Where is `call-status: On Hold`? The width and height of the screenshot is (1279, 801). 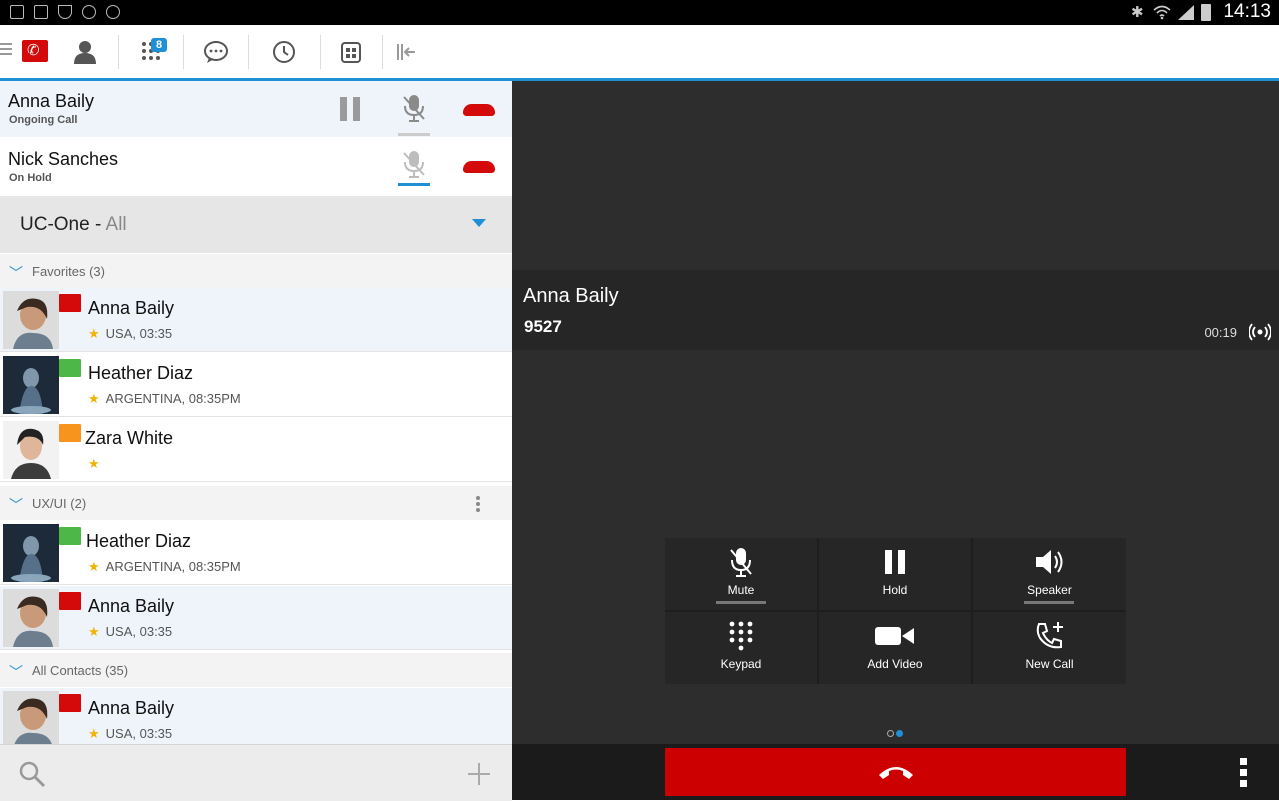
call-status: On Hold is located at coordinates (30, 178).